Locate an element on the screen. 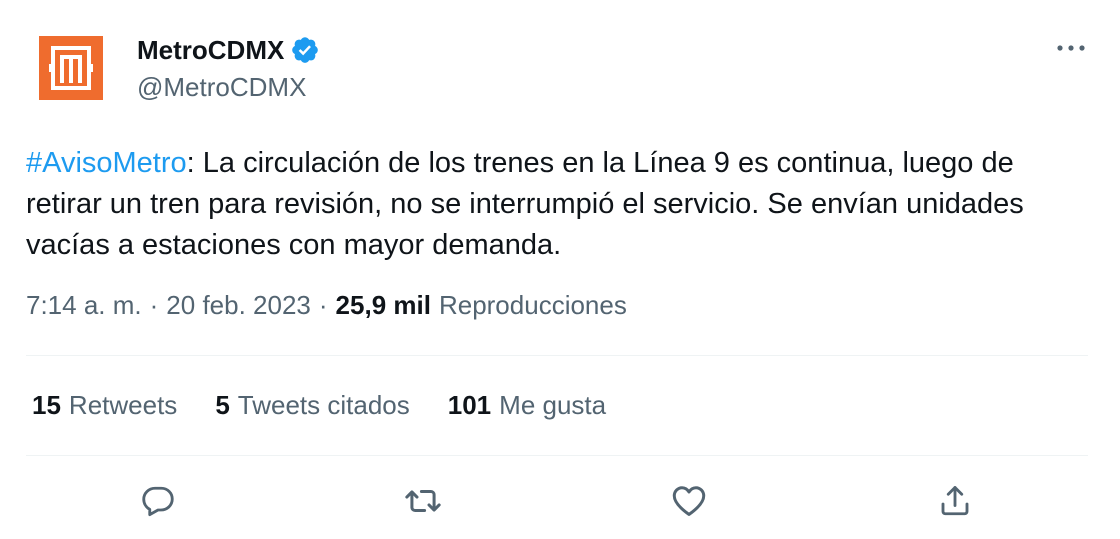 This screenshot has height=539, width=1120. author-display-name: MetroCDMX is located at coordinates (210, 50).